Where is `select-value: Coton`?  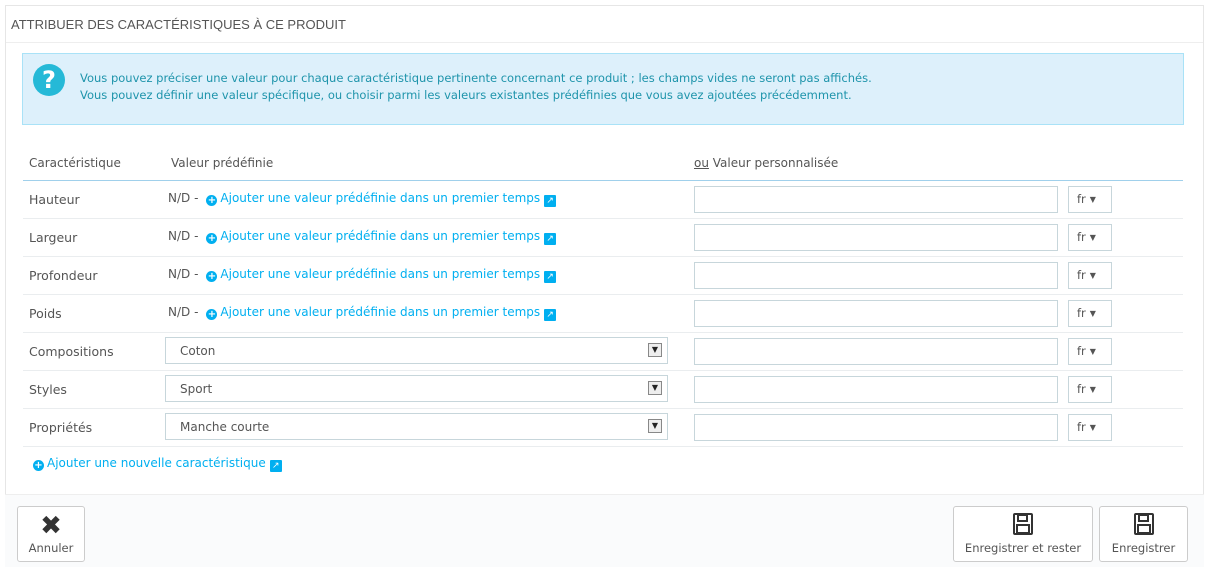 select-value: Coton is located at coordinates (198, 351).